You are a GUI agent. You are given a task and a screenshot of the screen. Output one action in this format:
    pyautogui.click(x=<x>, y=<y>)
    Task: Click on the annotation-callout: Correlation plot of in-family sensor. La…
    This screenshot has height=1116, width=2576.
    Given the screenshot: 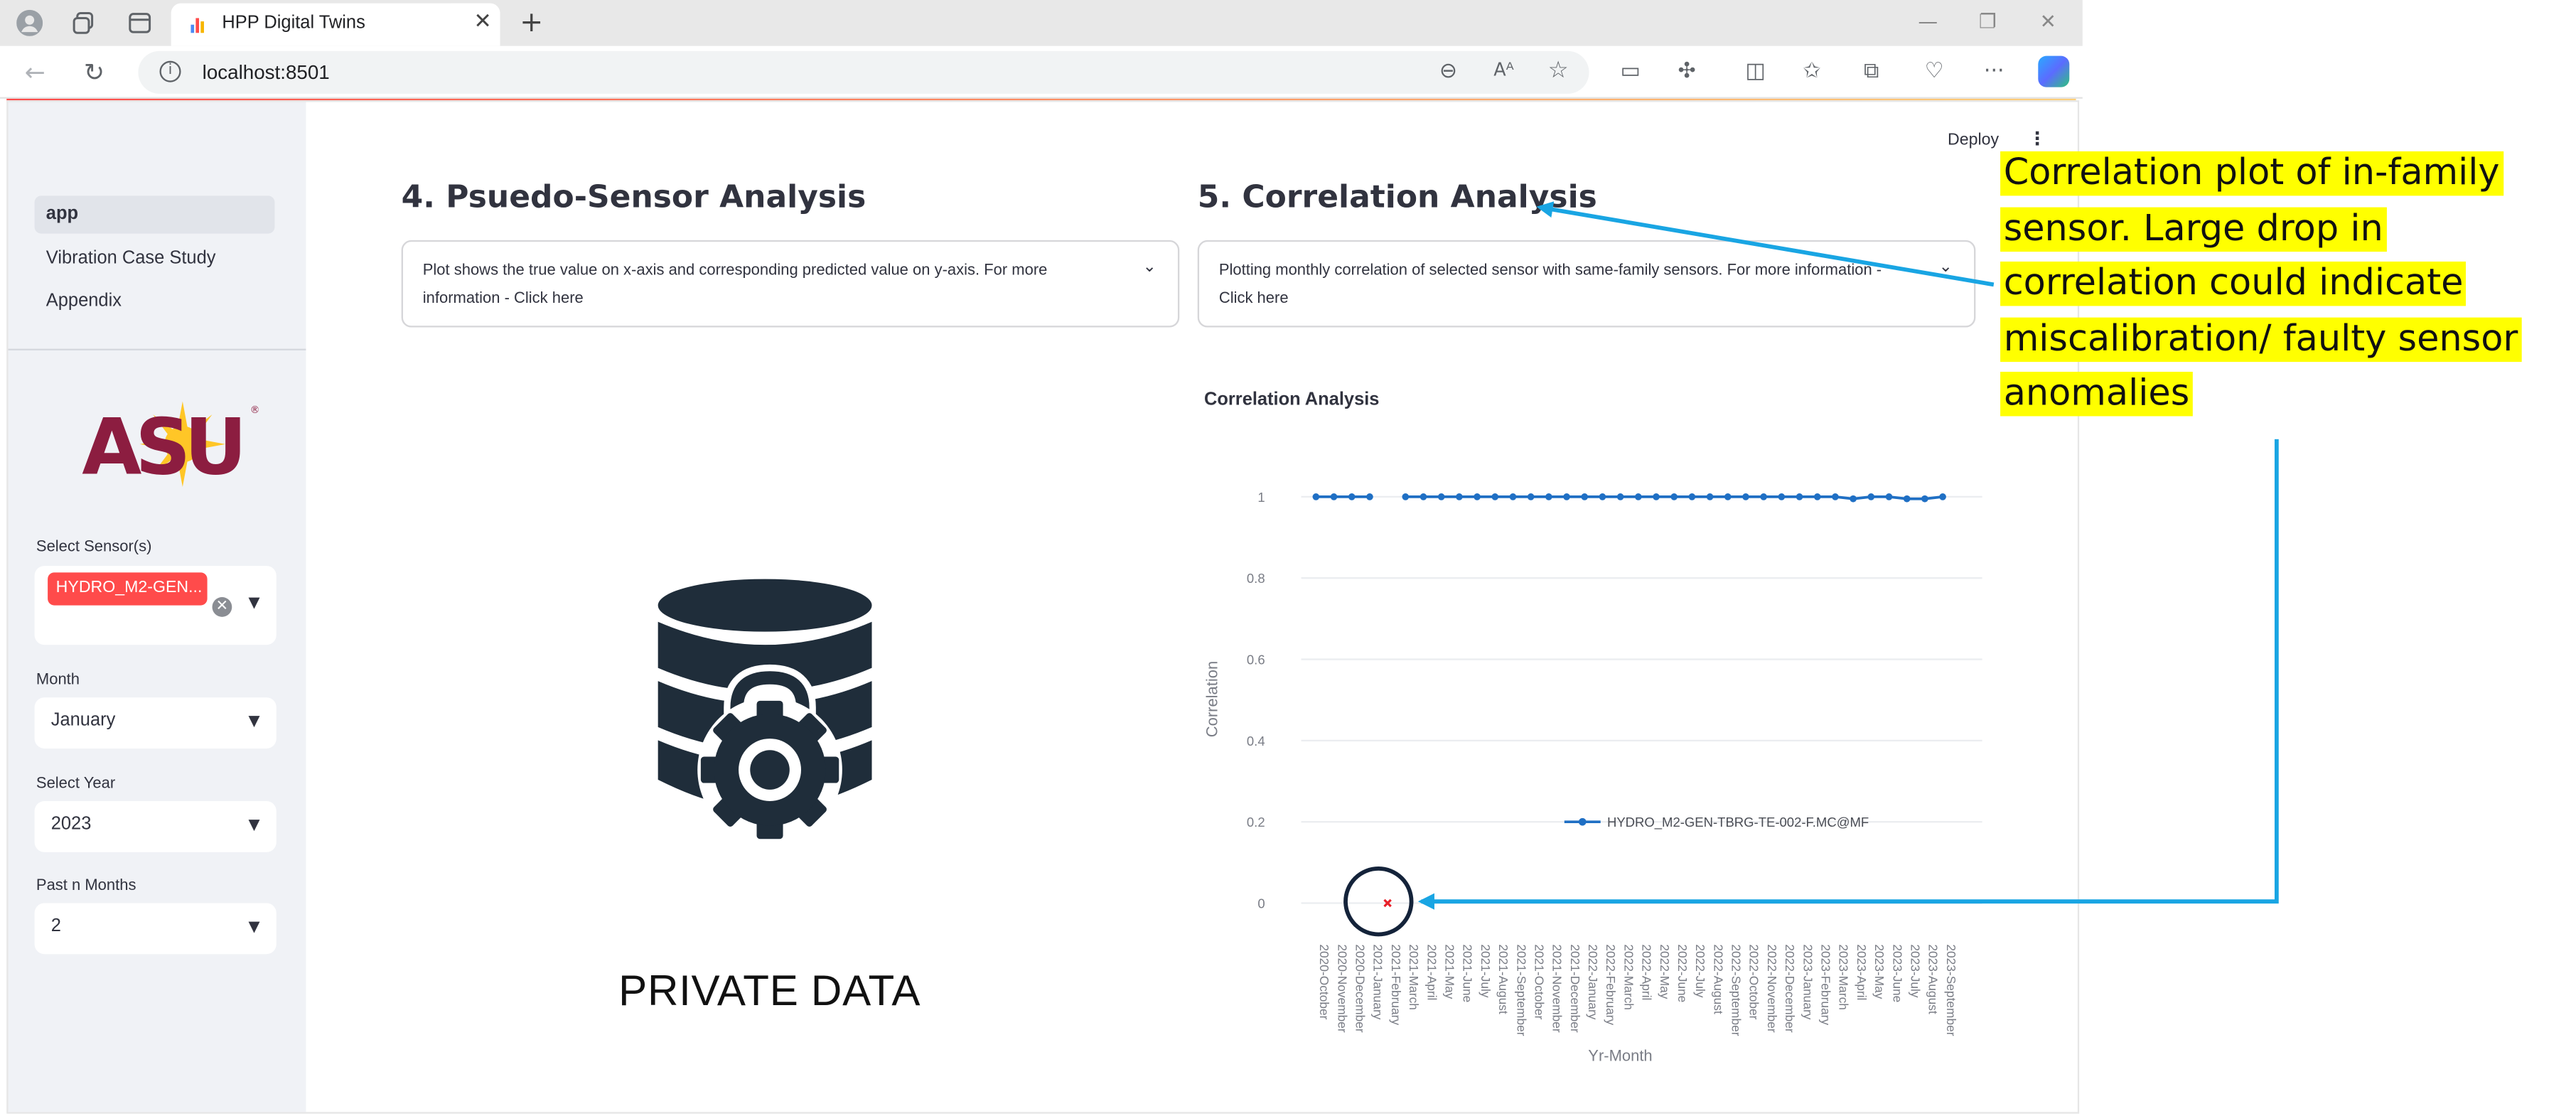 What is the action you would take?
    pyautogui.click(x=2280, y=284)
    